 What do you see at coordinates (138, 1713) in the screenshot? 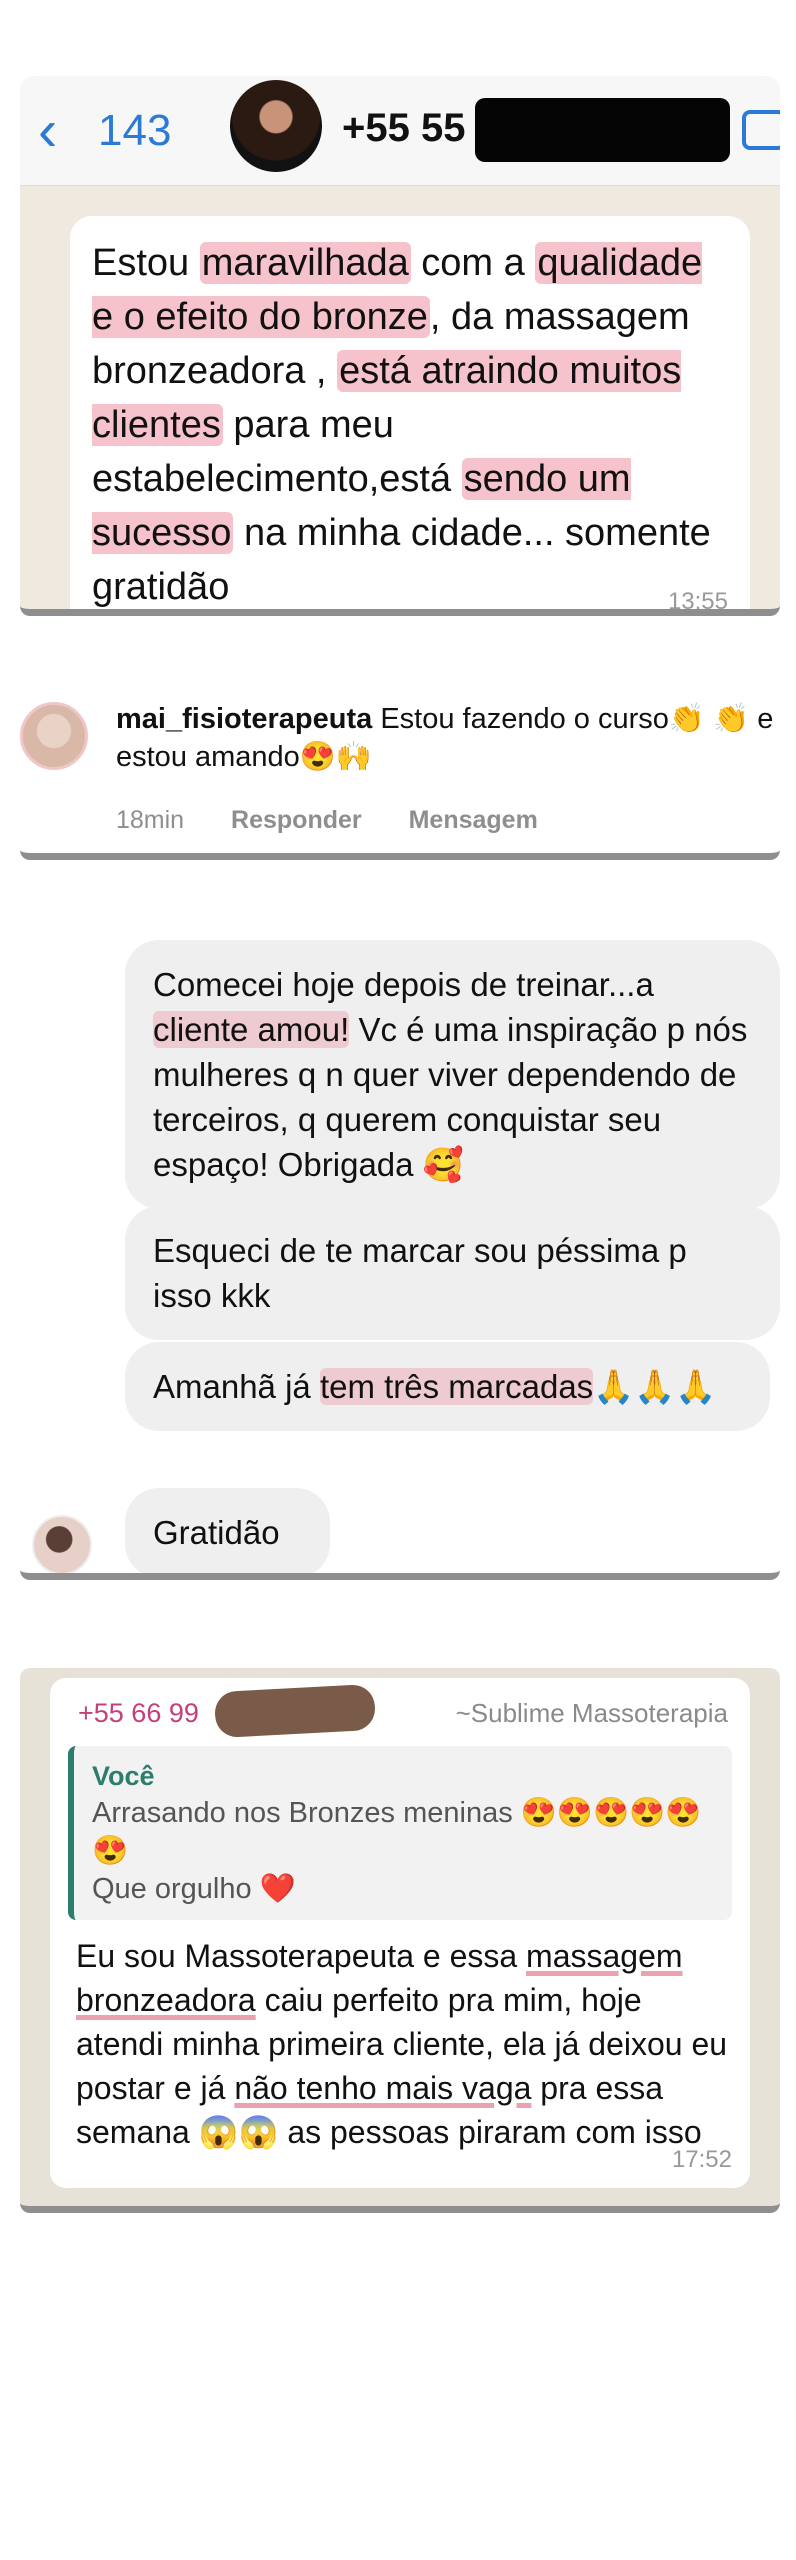
I see `sender-number: +55 66 99` at bounding box center [138, 1713].